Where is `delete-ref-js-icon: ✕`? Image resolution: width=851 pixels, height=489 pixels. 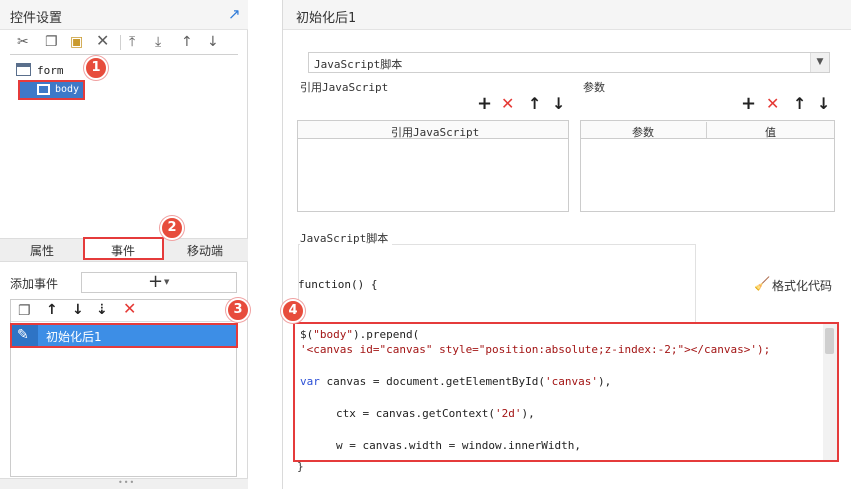
delete-ref-js-icon: ✕ is located at coordinates (507, 104).